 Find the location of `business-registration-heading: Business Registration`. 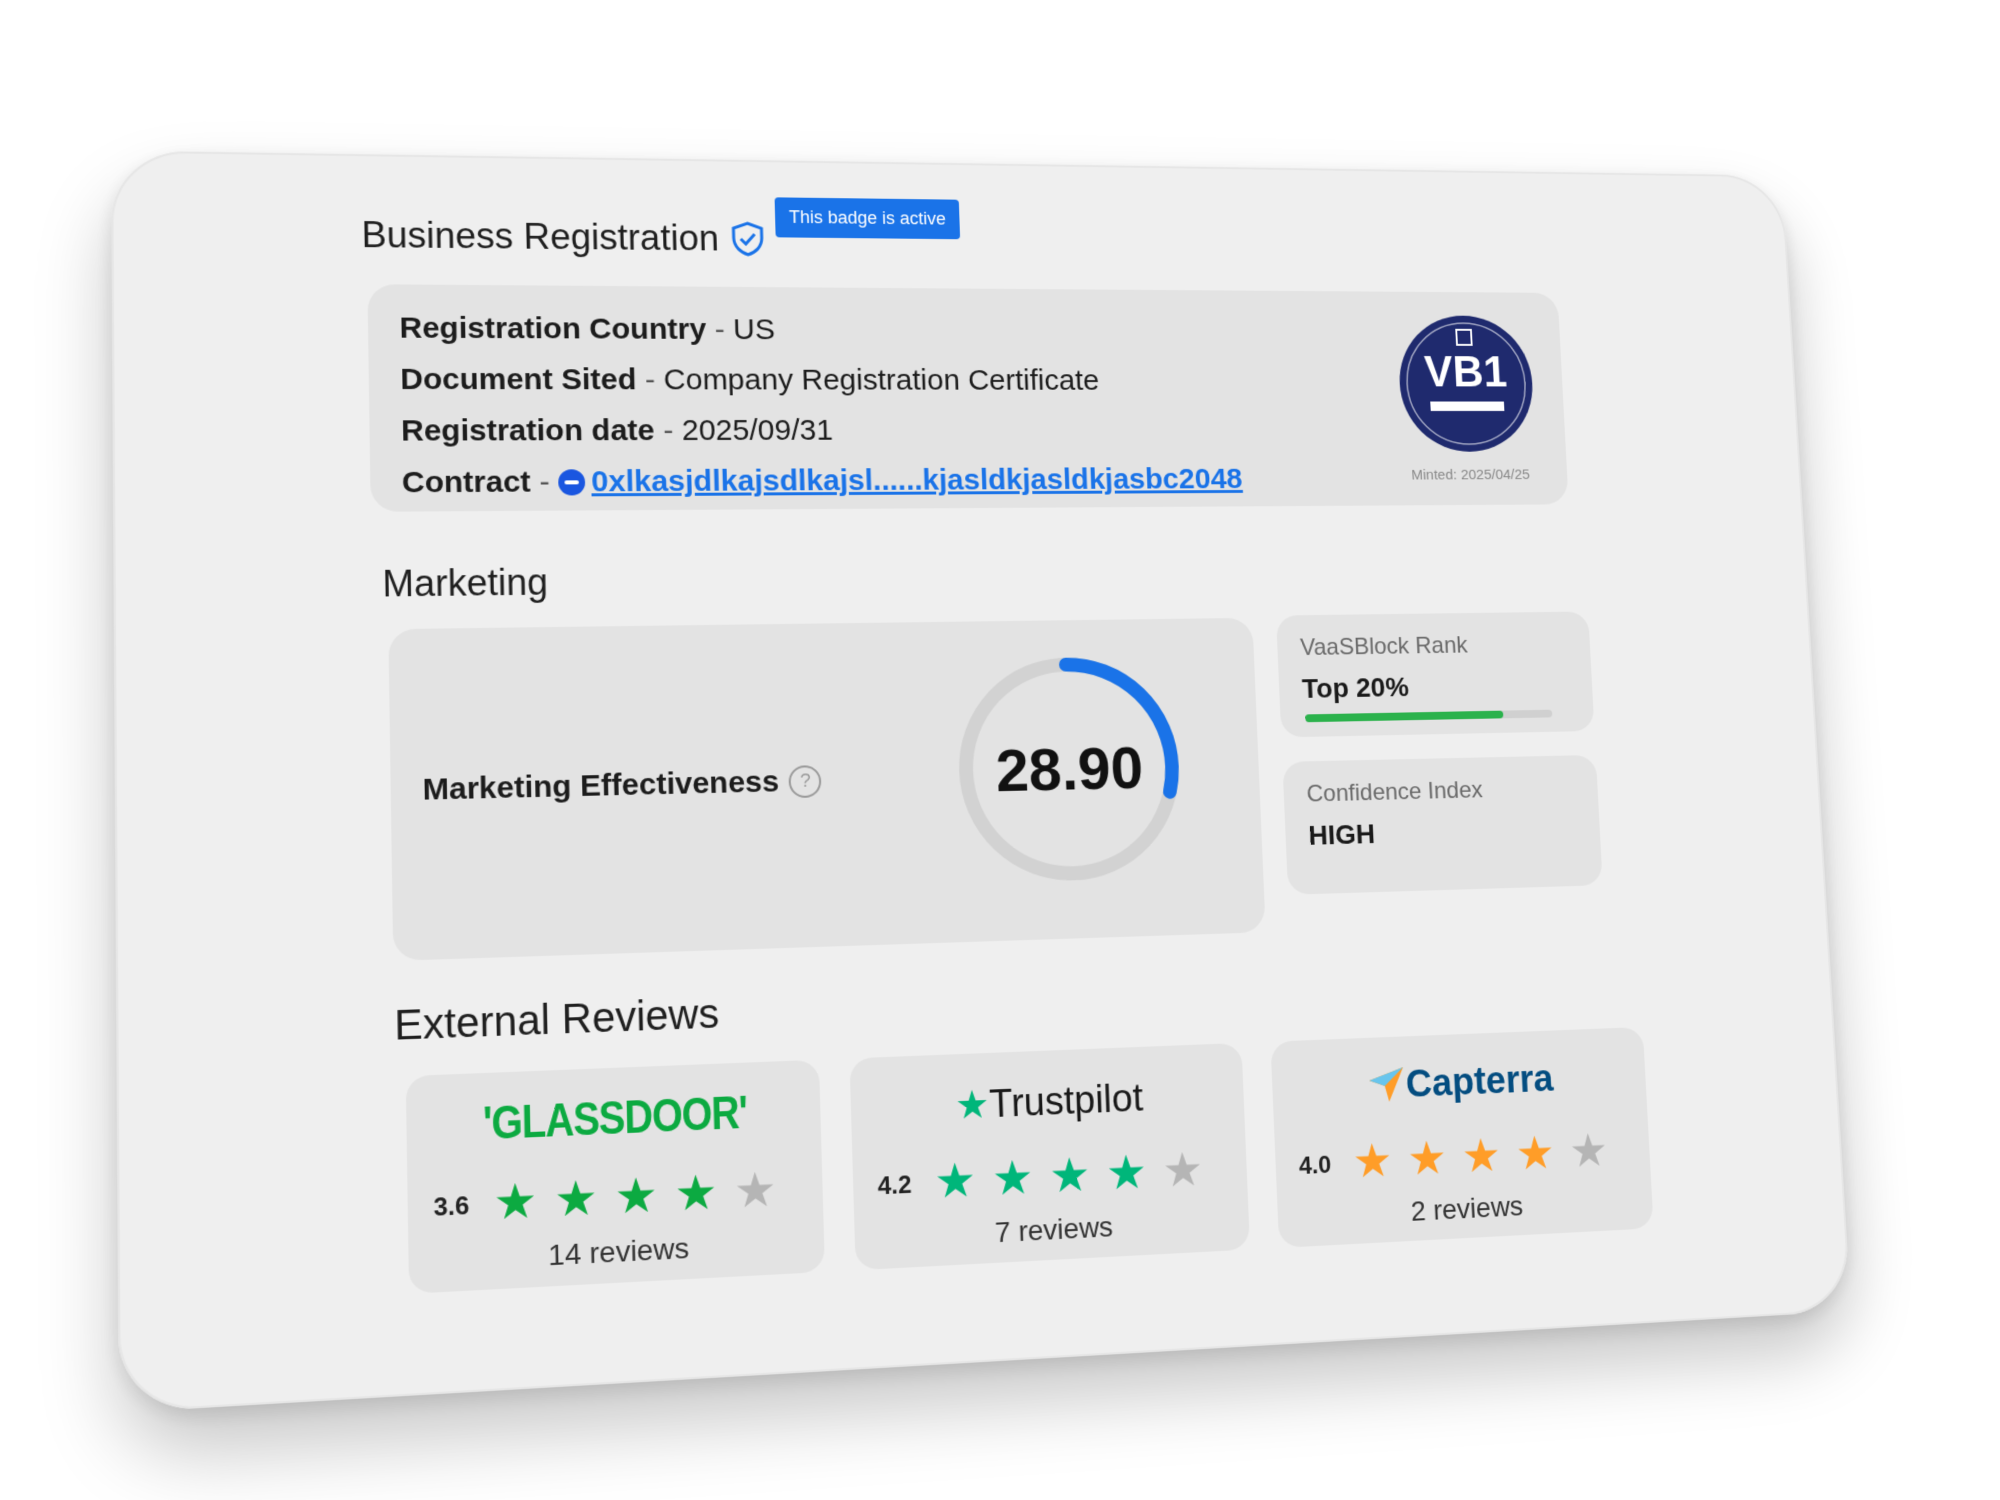

business-registration-heading: Business Registration is located at coordinates (563, 237).